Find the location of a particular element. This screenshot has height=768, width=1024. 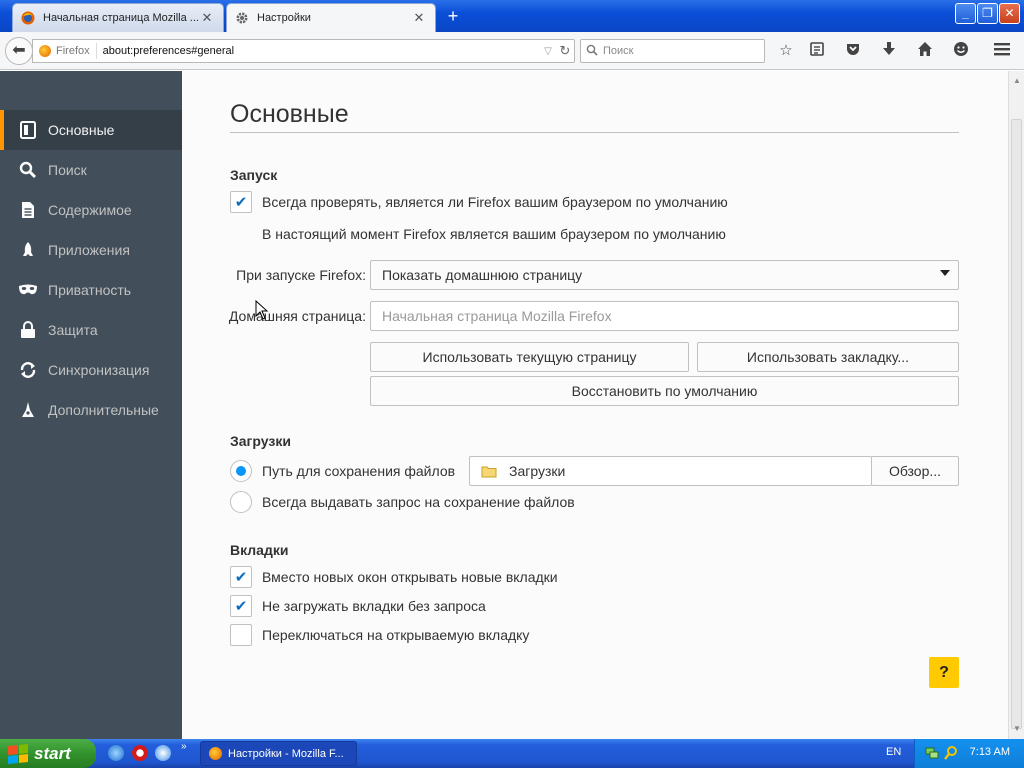

advanced-icon is located at coordinates (28, 410).